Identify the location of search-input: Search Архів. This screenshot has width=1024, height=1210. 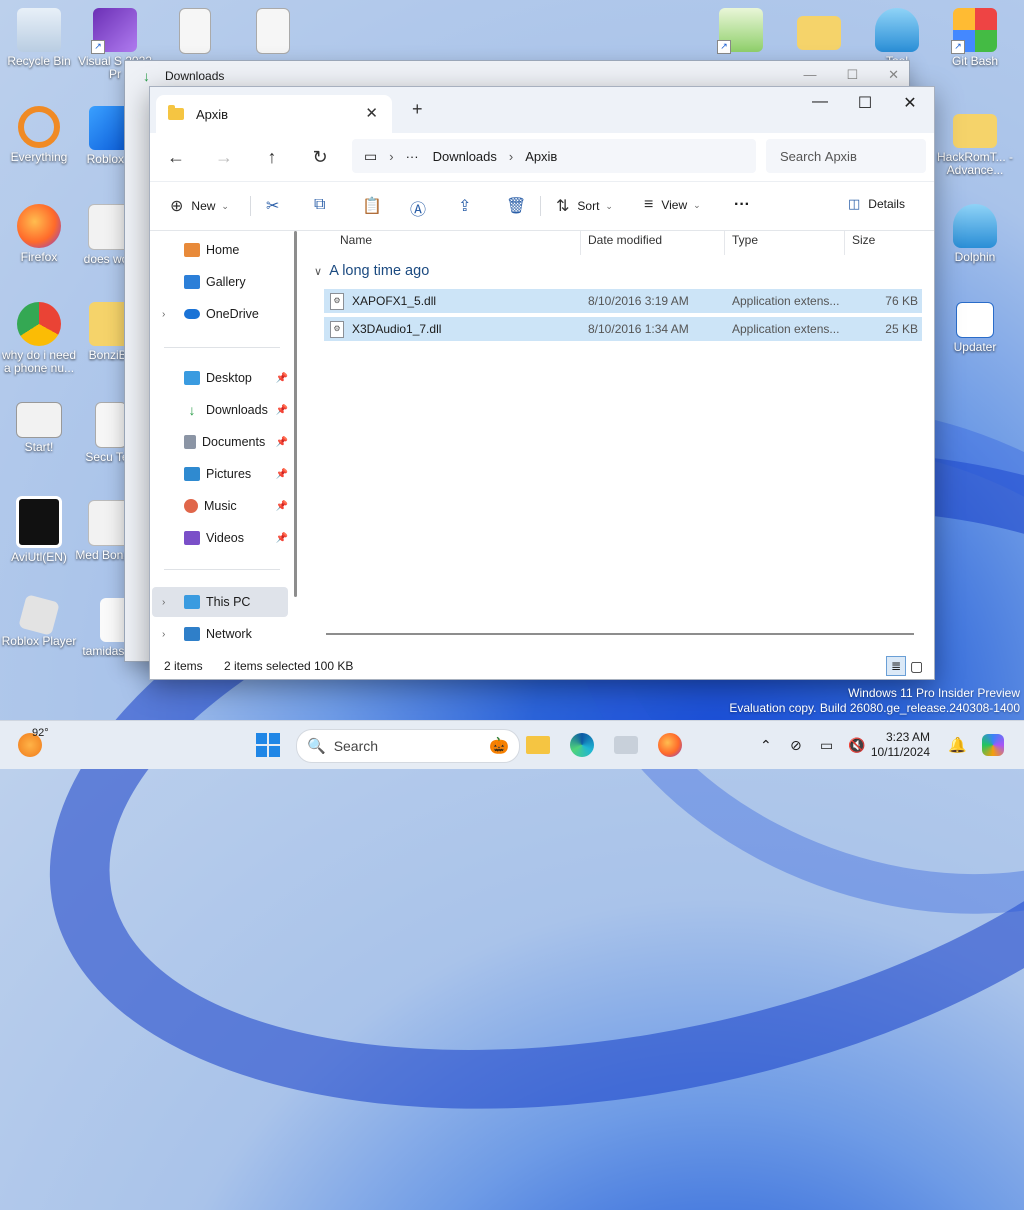
(818, 156).